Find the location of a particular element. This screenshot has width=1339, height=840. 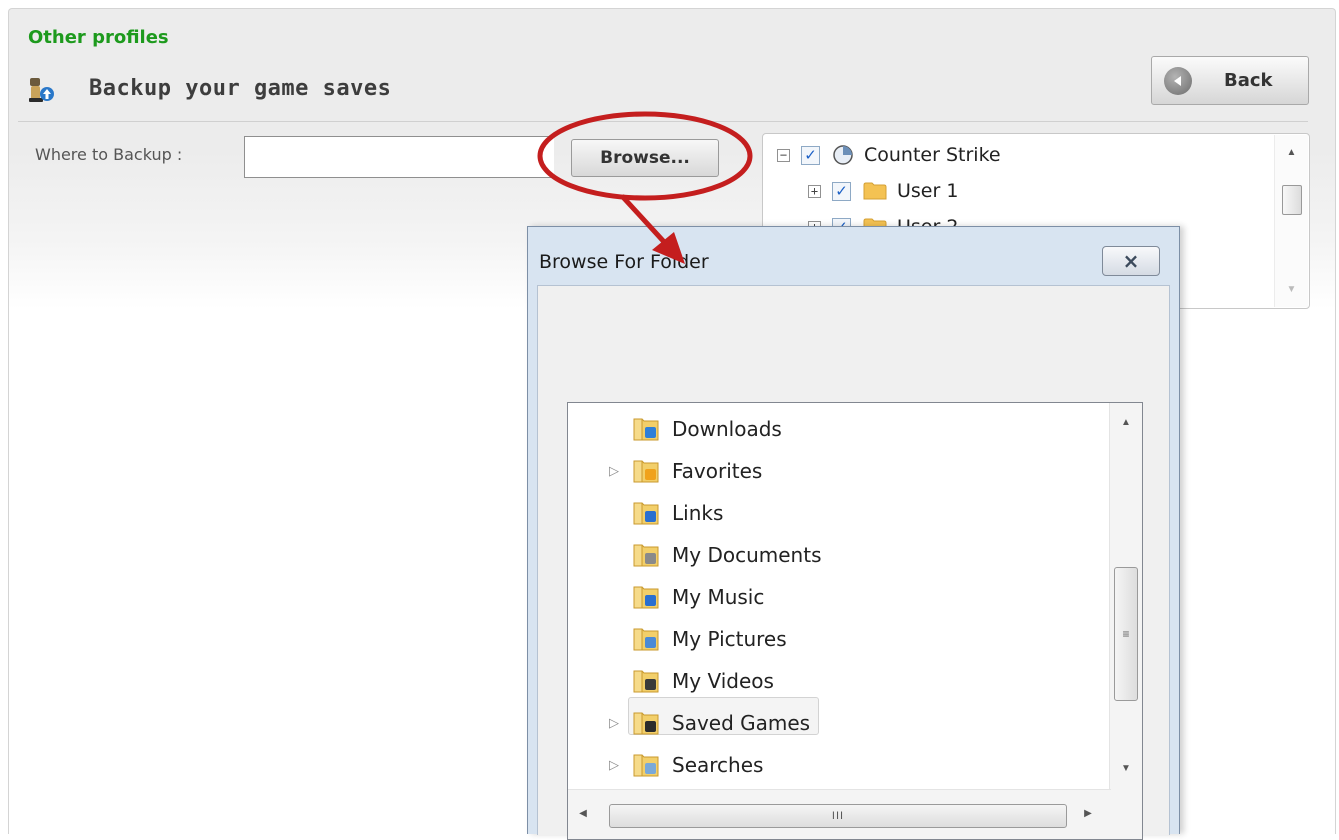

folder-item: ▷ Favorites is located at coordinates (665, 471).